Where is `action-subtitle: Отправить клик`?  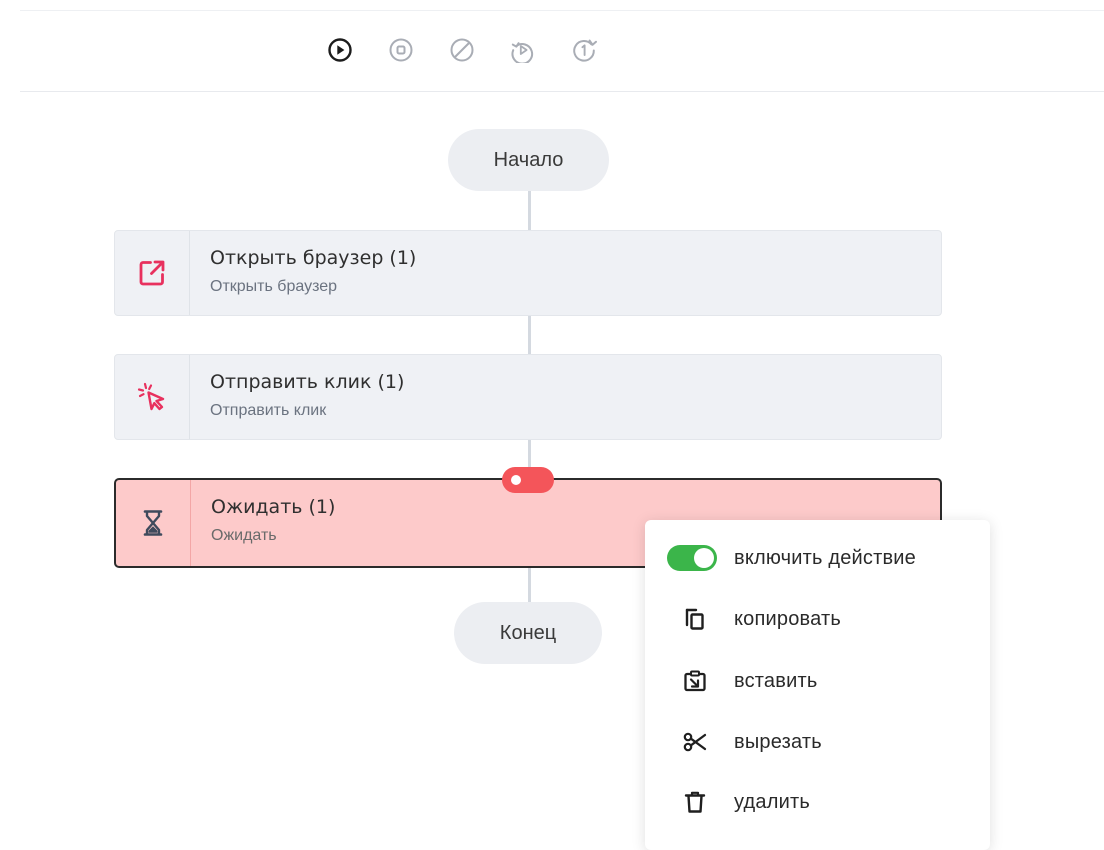
action-subtitle: Отправить клик is located at coordinates (268, 410).